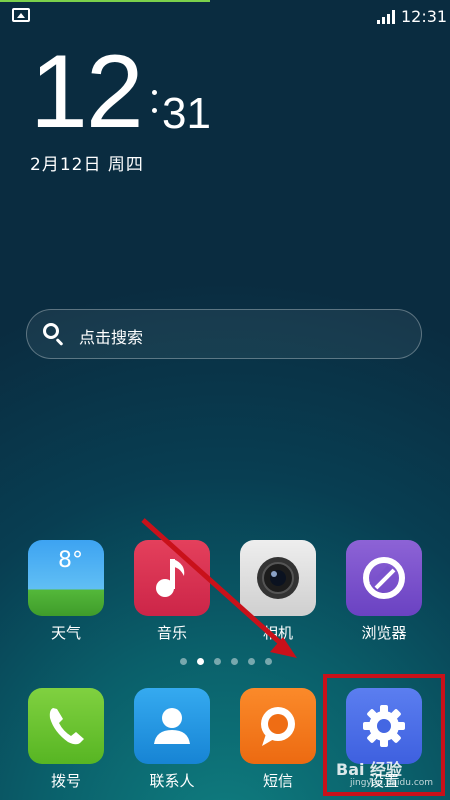  What do you see at coordinates (171, 633) in the screenshot?
I see `app-label: 音乐` at bounding box center [171, 633].